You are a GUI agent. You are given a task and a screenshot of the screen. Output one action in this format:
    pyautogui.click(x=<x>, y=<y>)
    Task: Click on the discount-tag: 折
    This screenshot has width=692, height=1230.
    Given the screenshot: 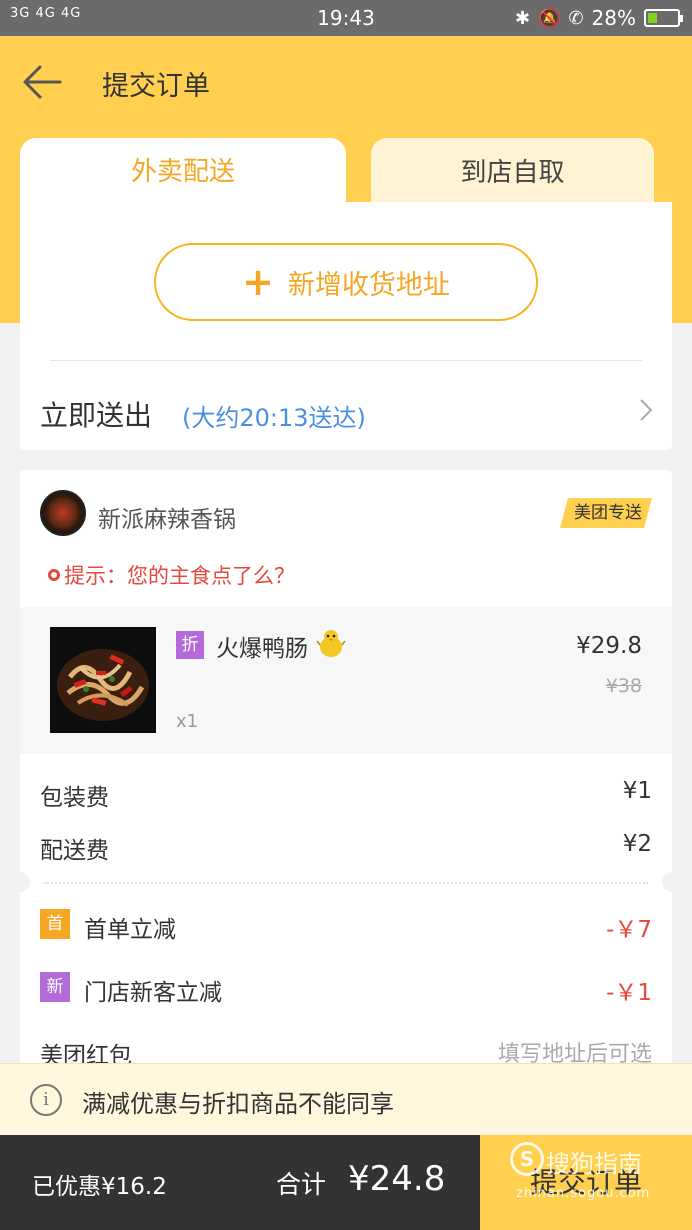 What is the action you would take?
    pyautogui.click(x=190, y=645)
    